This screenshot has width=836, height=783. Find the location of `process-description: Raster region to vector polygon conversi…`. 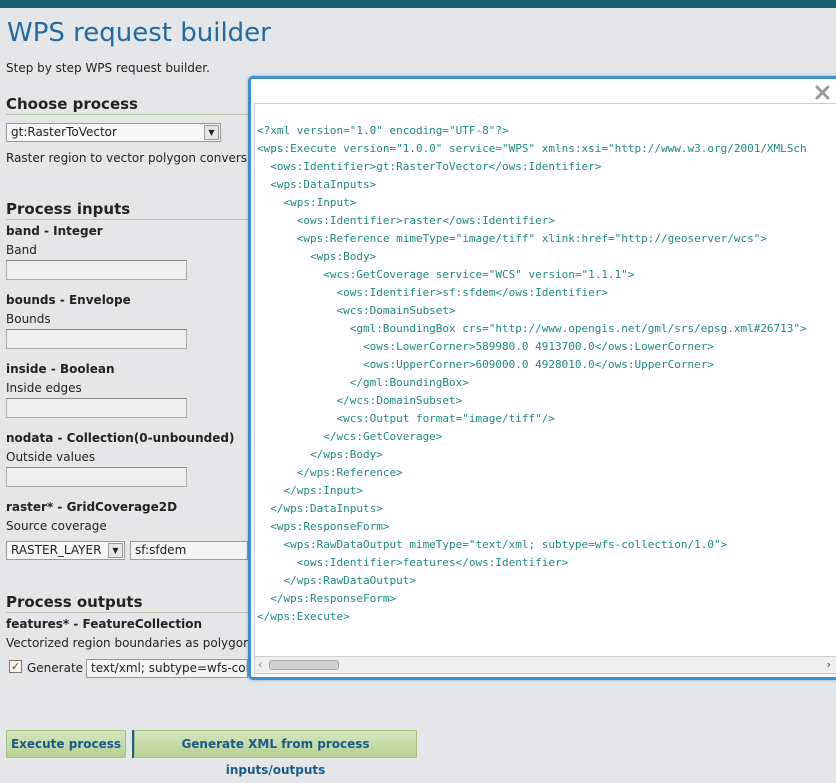

process-description: Raster region to vector polygon conversi… is located at coordinates (136, 158).